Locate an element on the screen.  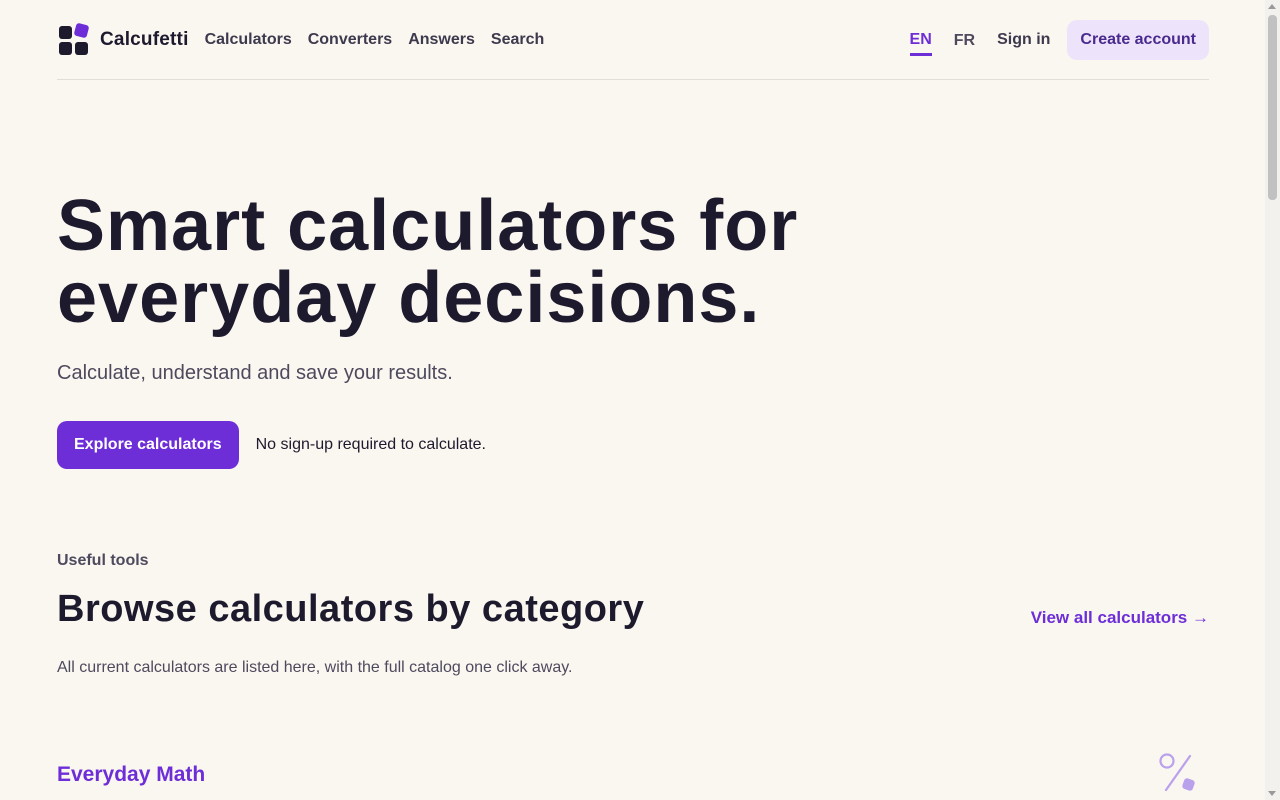
explore-calculators-button: Explore calculators is located at coordinates (148, 445).